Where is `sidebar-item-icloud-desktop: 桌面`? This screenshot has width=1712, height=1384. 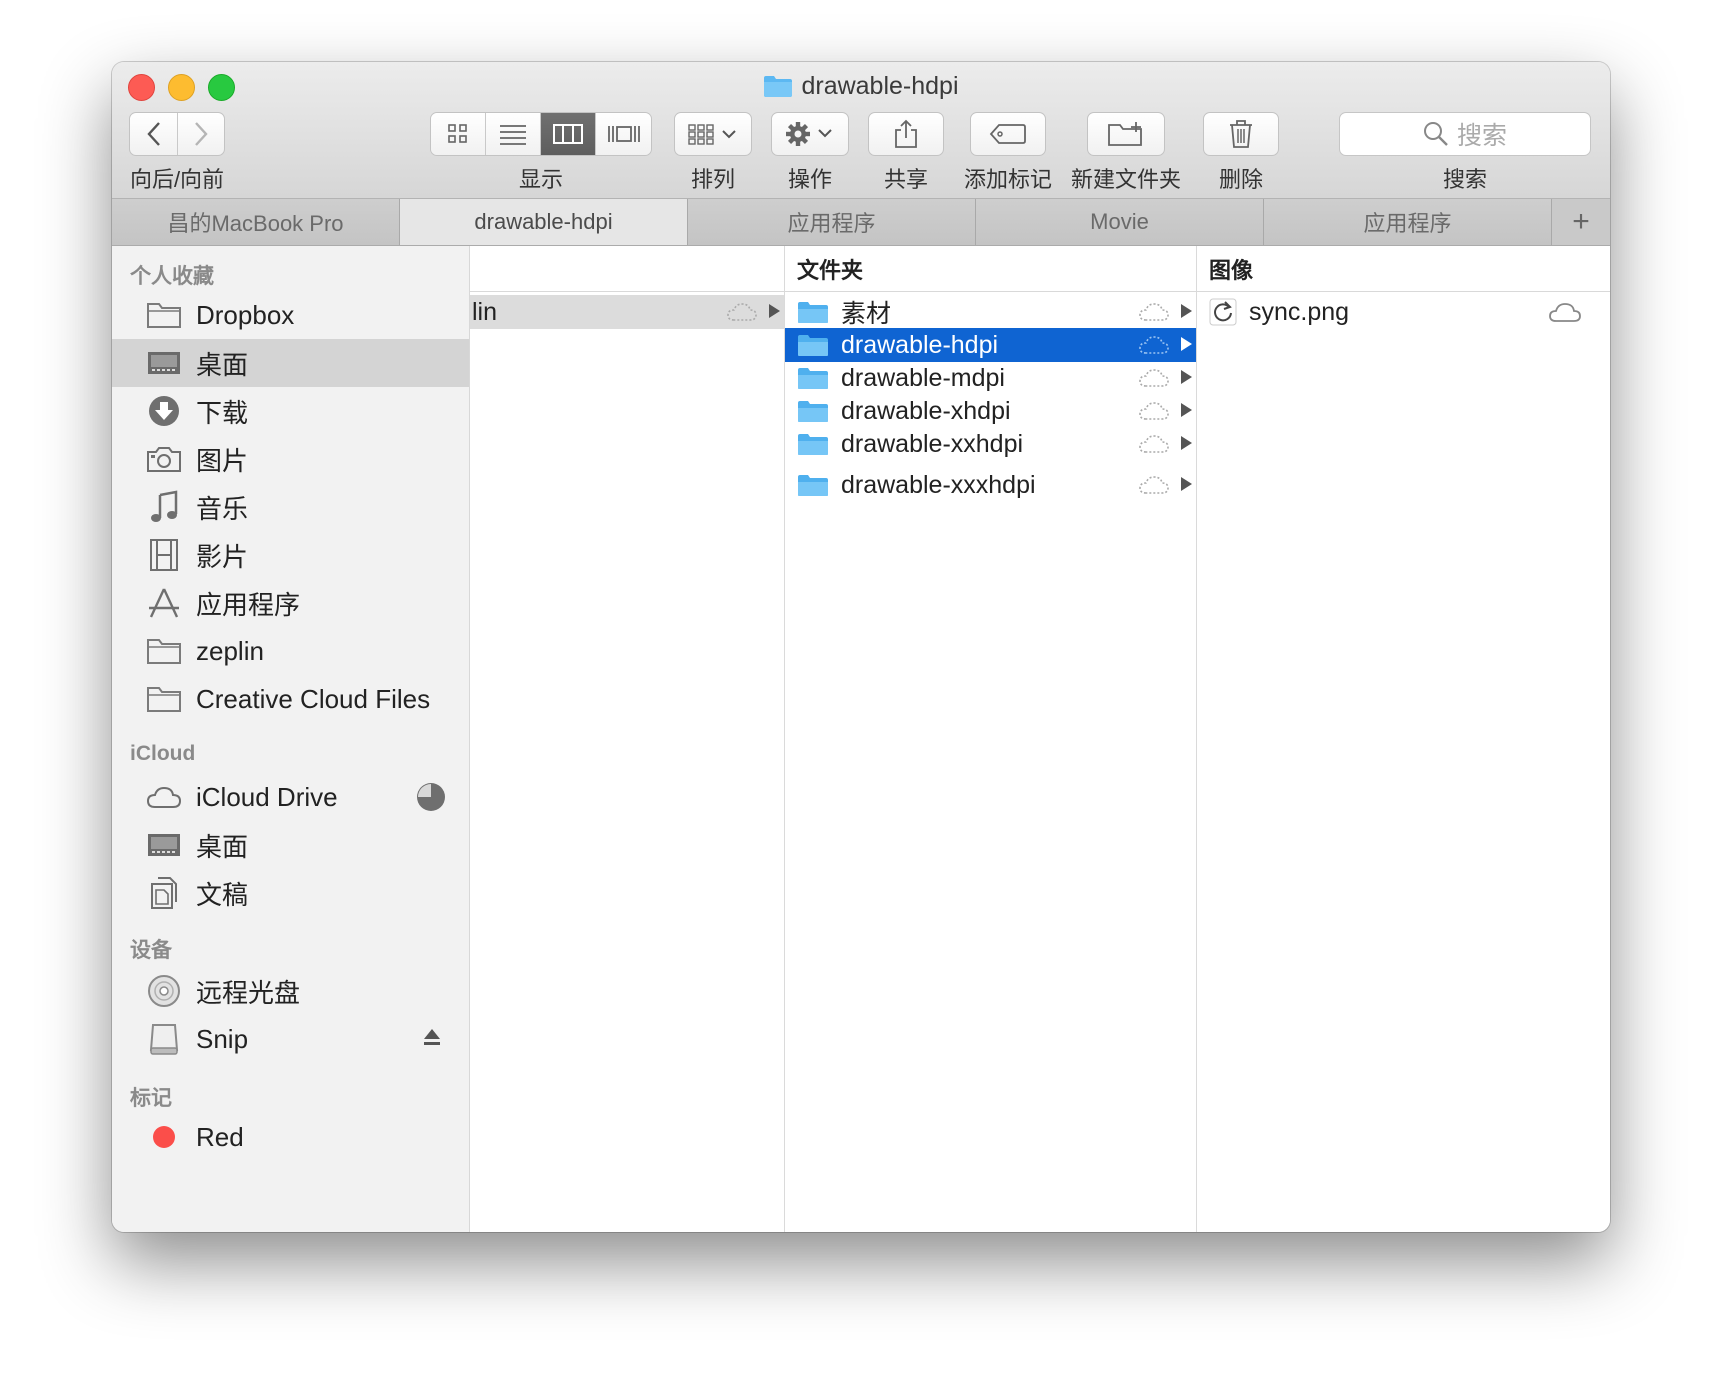 sidebar-item-icloud-desktop: 桌面 is located at coordinates (290, 845).